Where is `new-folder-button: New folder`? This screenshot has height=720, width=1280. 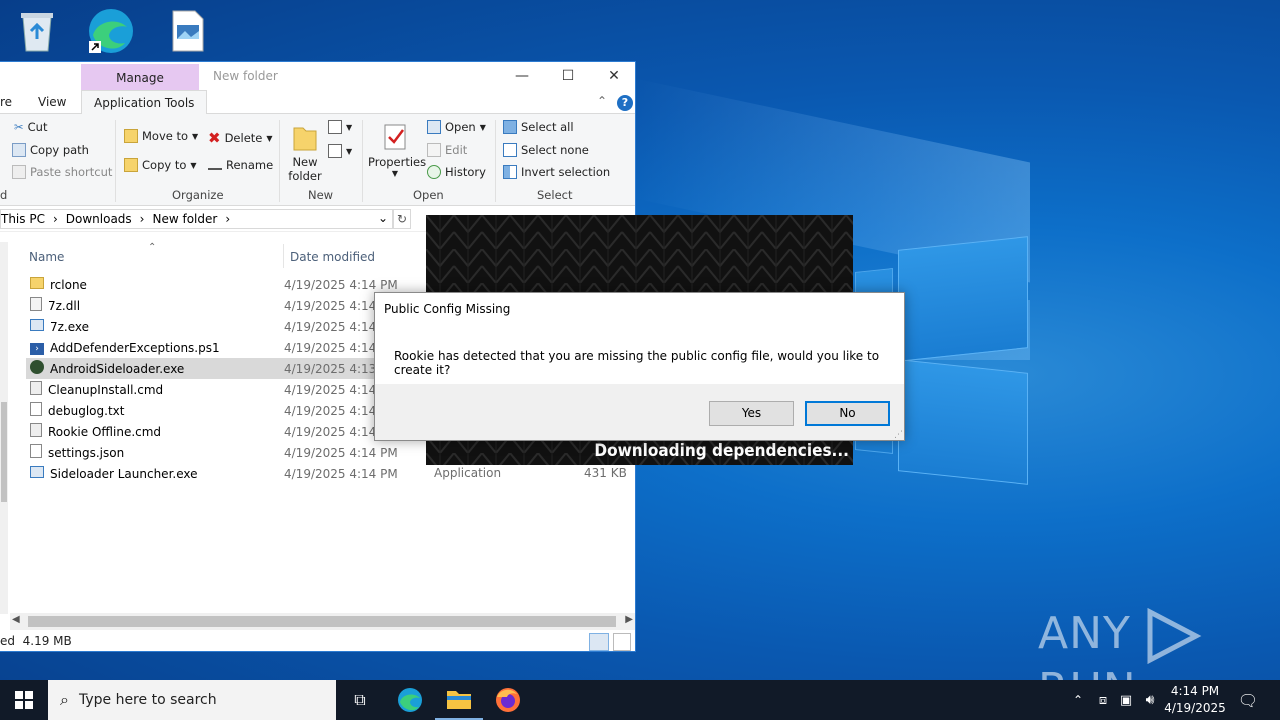
new-folder-button: New folder is located at coordinates (305, 152).